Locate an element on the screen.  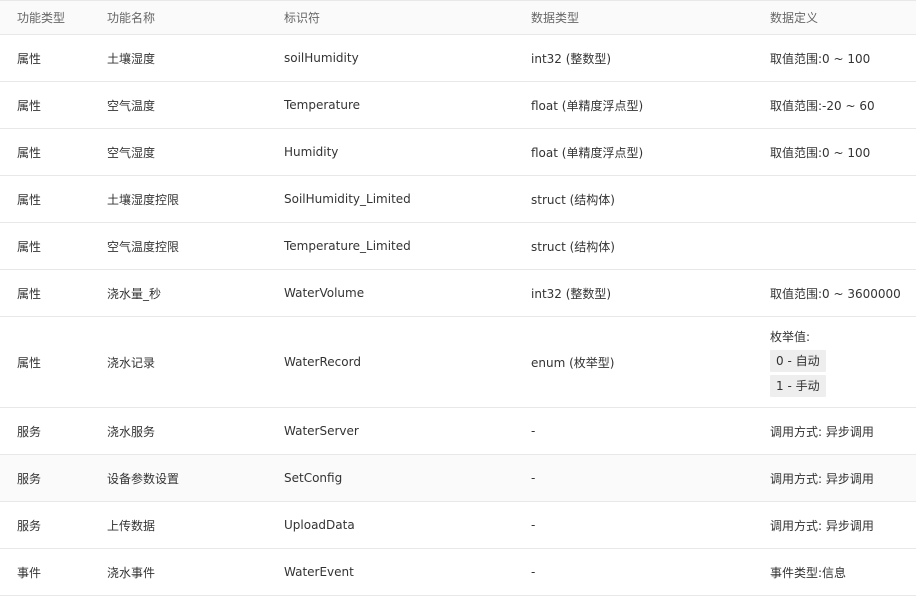
header-data-definition: 数据定义 is located at coordinates (794, 18).